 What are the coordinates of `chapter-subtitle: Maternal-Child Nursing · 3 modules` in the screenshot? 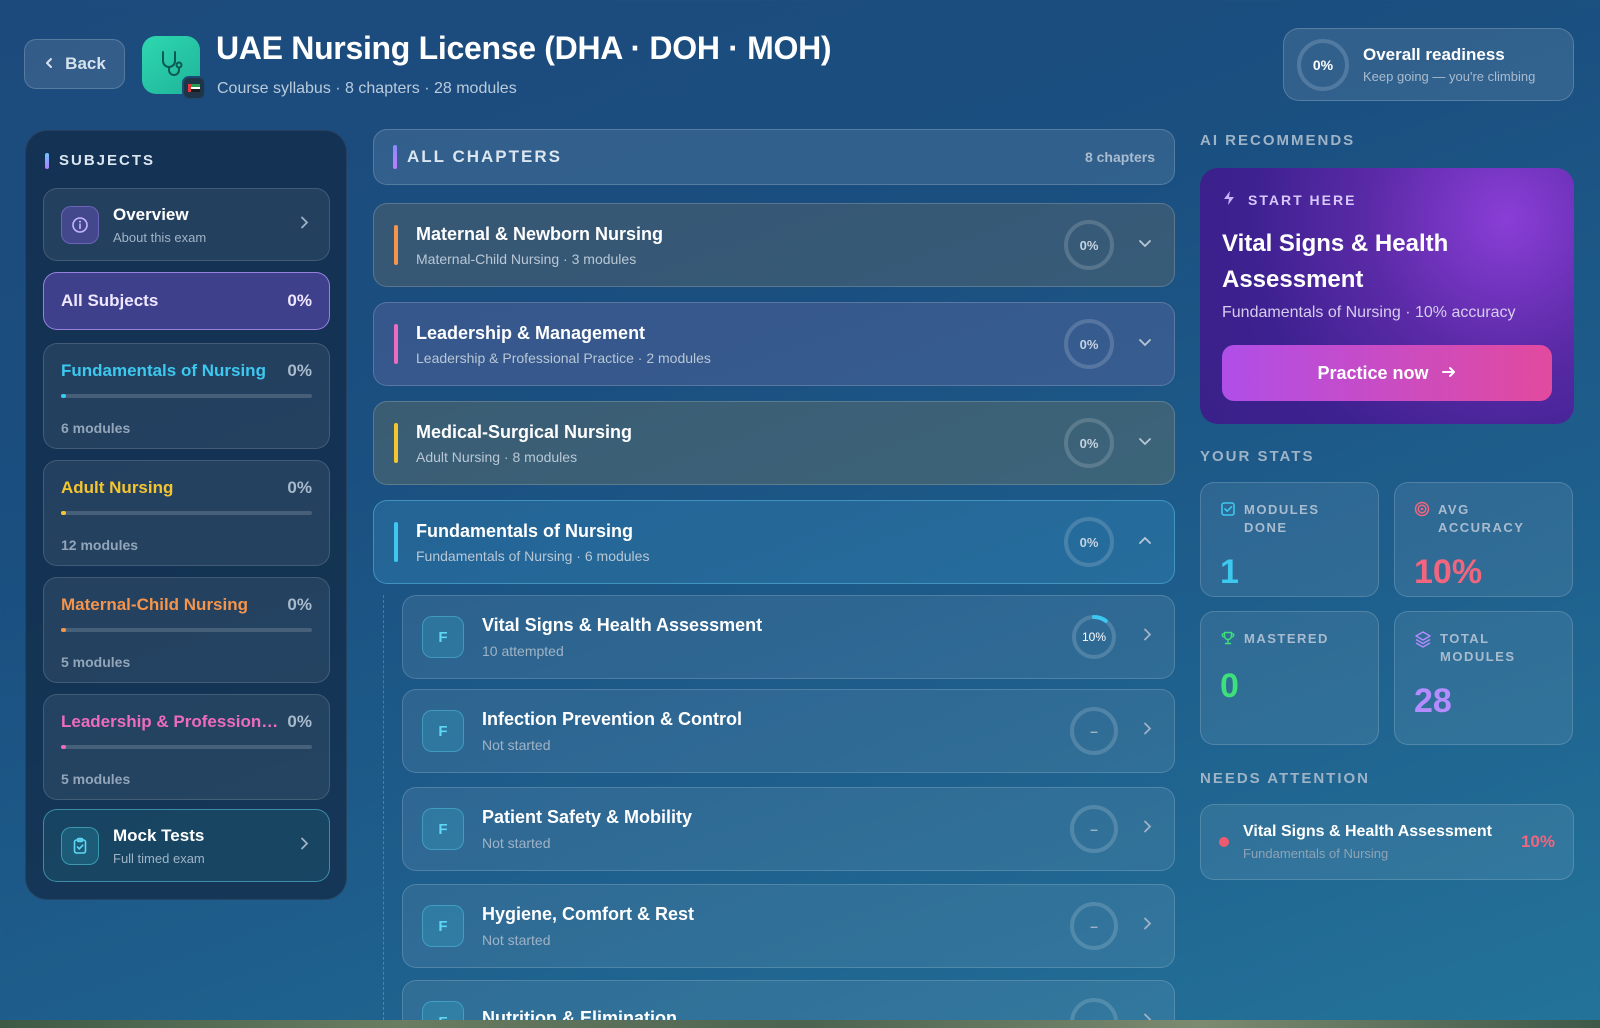 It's located at (526, 258).